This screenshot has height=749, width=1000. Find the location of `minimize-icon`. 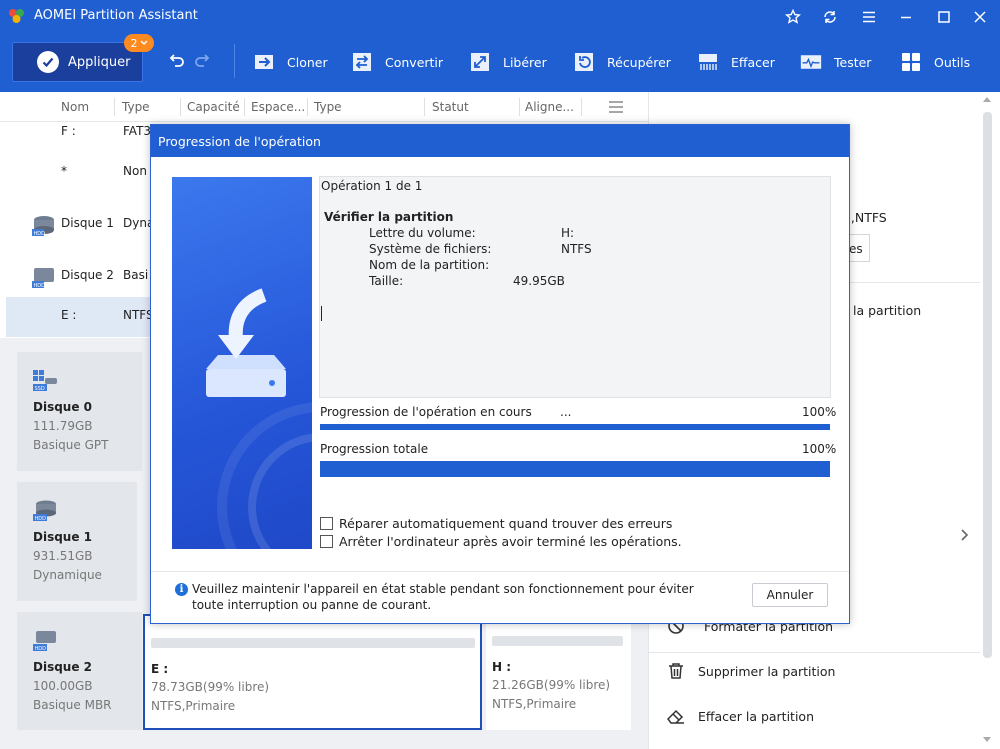

minimize-icon is located at coordinates (906, 17).